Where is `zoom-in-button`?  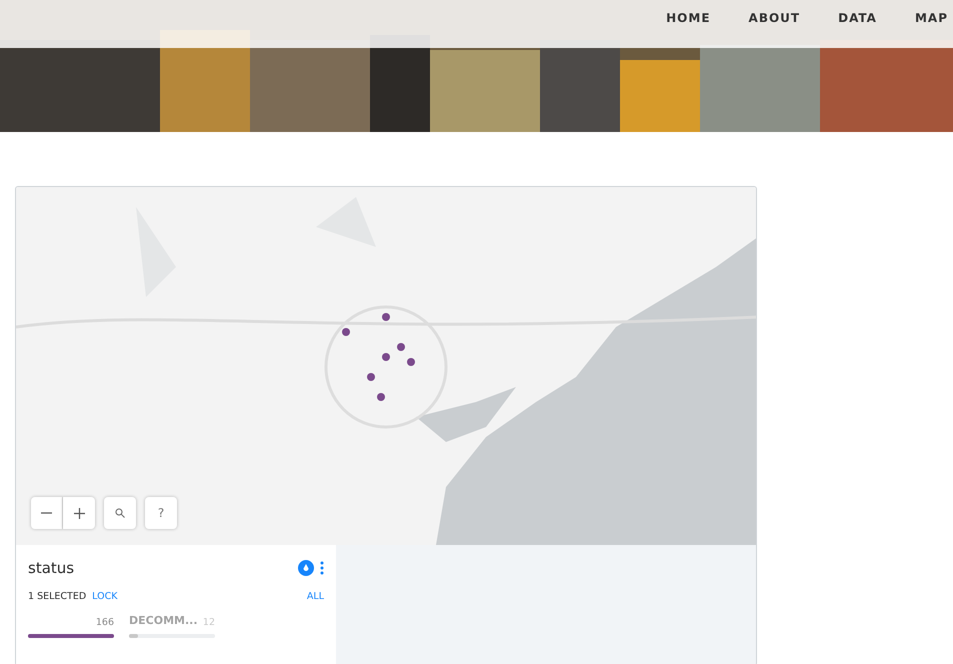
zoom-in-button is located at coordinates (79, 513).